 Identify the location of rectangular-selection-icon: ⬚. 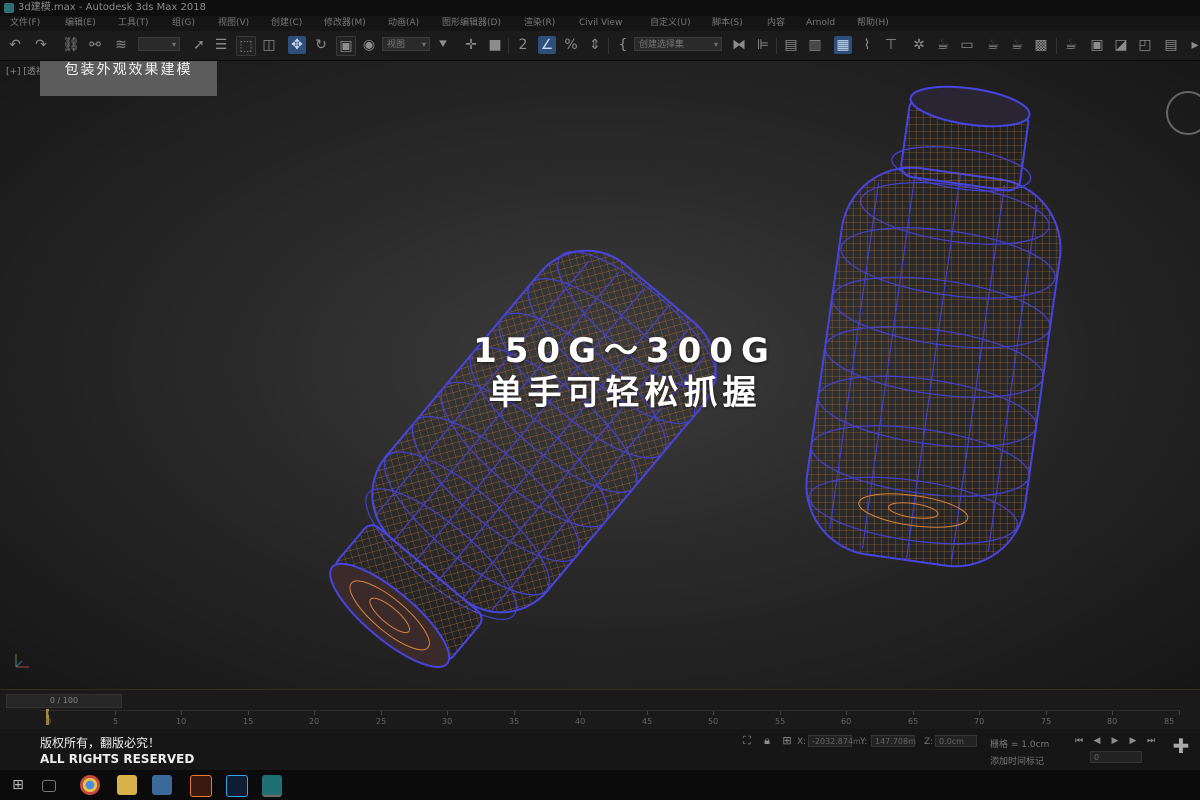
(246, 46).